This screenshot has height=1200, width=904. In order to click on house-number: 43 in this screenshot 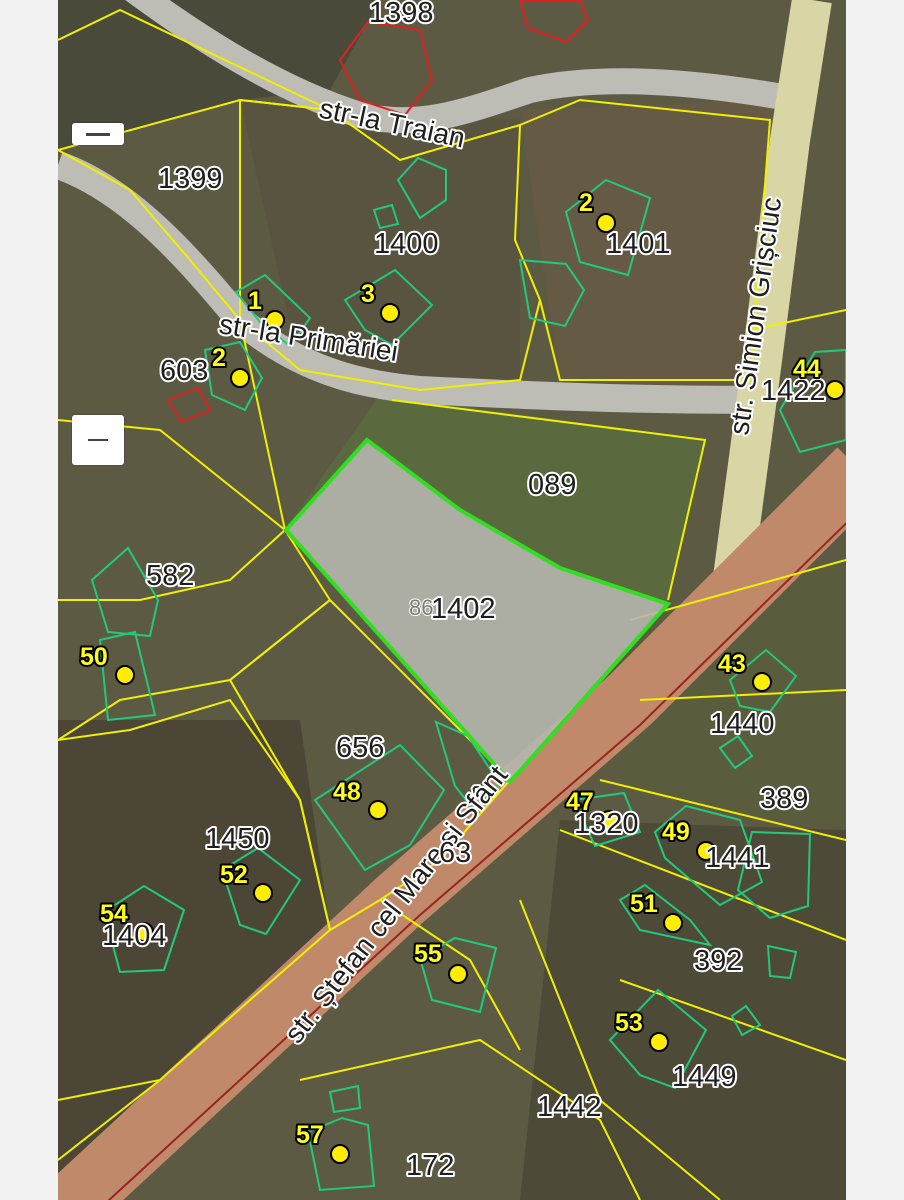, I will do `click(732, 664)`.